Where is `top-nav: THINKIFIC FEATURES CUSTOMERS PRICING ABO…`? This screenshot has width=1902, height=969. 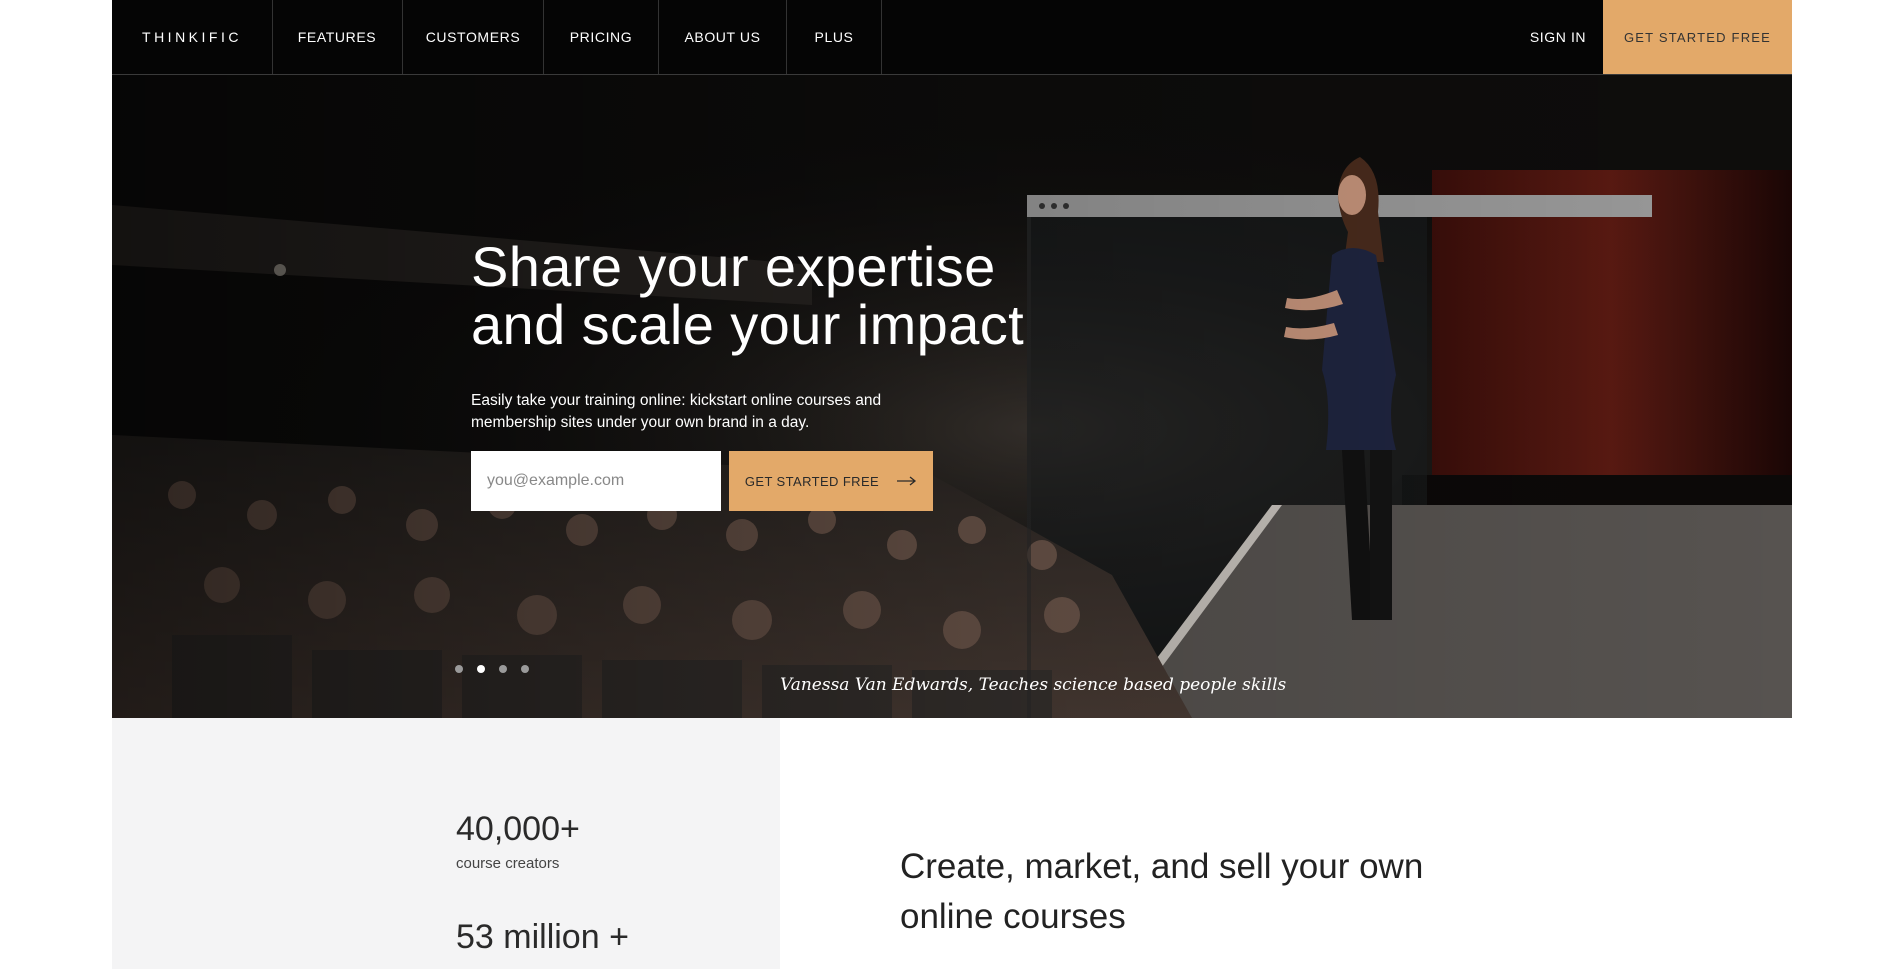 top-nav: THINKIFIC FEATURES CUSTOMERS PRICING ABO… is located at coordinates (952, 37).